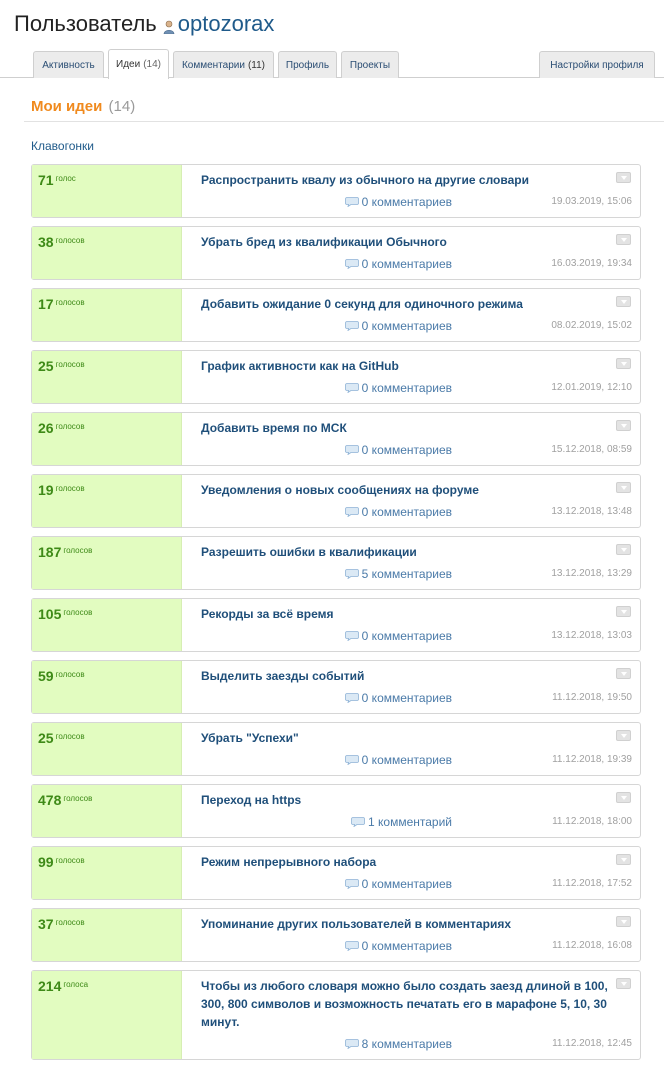  What do you see at coordinates (61, 490) in the screenshot?
I see `vote-count: 19 голосов` at bounding box center [61, 490].